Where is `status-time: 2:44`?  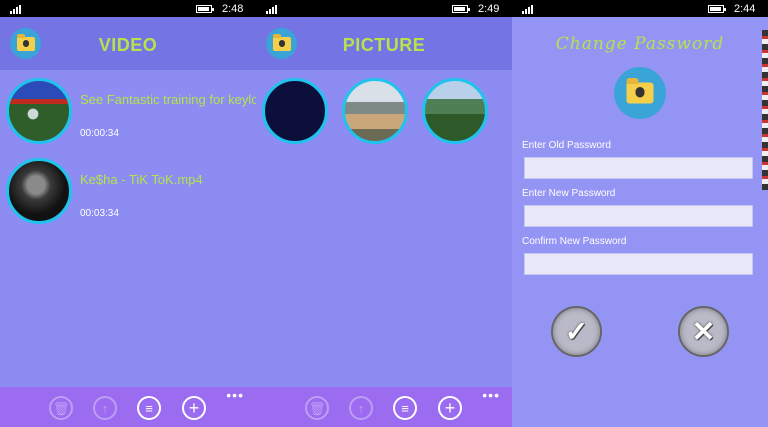 status-time: 2:44 is located at coordinates (745, 9).